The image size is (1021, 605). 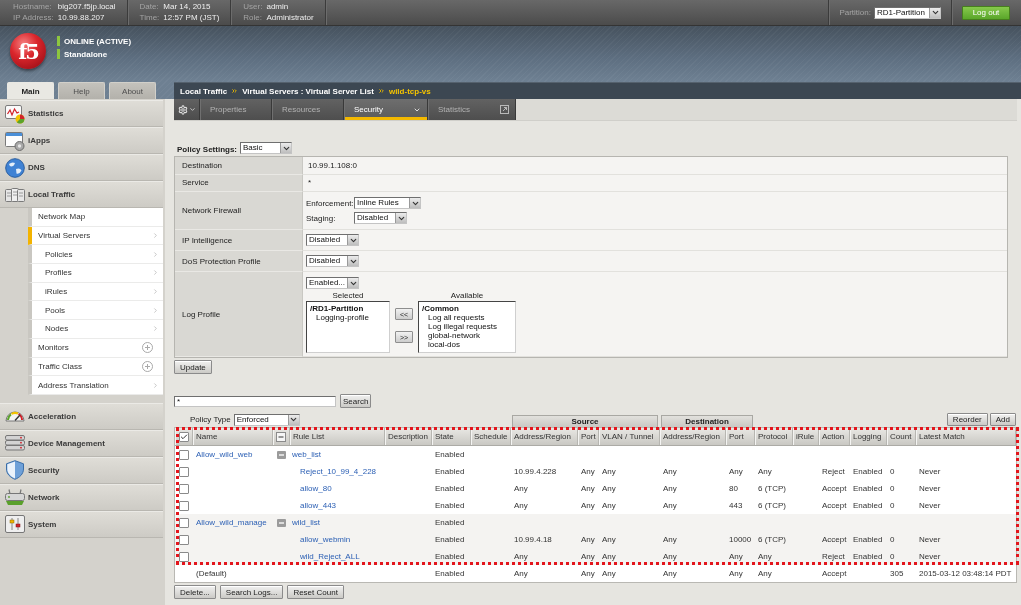 What do you see at coordinates (459, 326) in the screenshot?
I see `list-option: Log illegal requests` at bounding box center [459, 326].